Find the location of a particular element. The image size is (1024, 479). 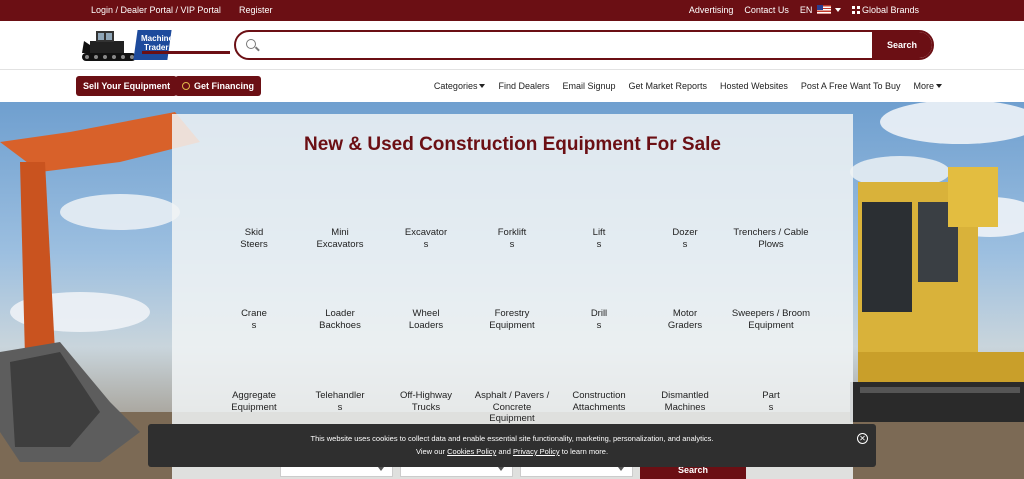

category-link: Wheel Loaders is located at coordinates (426, 319).